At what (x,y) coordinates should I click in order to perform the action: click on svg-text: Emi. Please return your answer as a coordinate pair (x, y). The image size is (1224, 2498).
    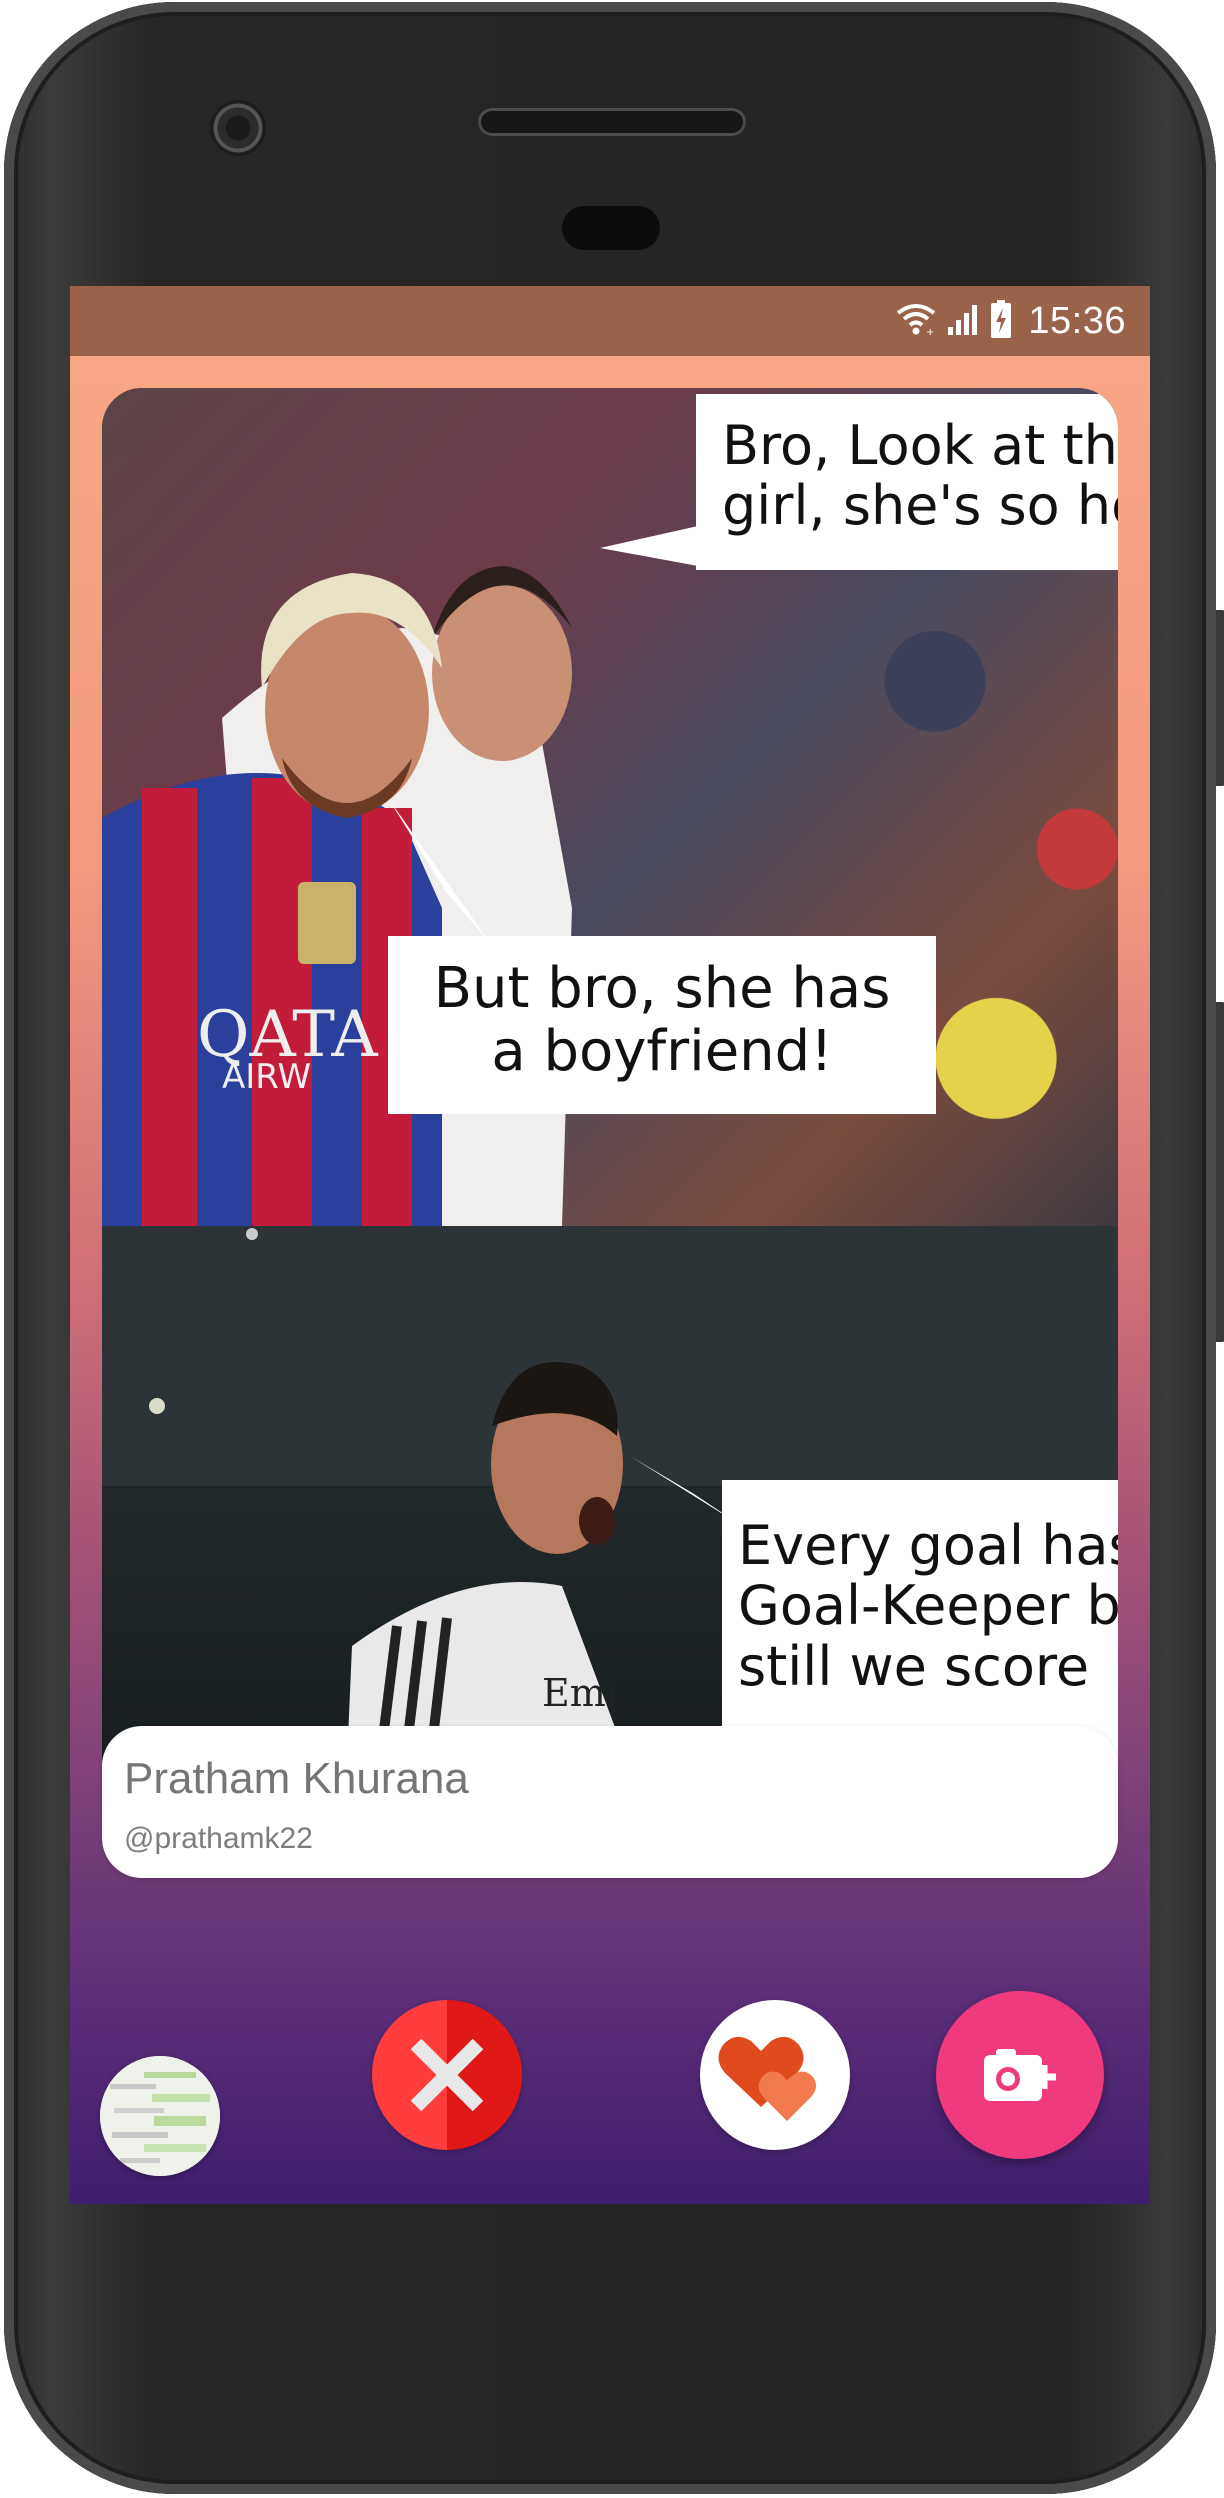
    Looking at the image, I should click on (580, 1693).